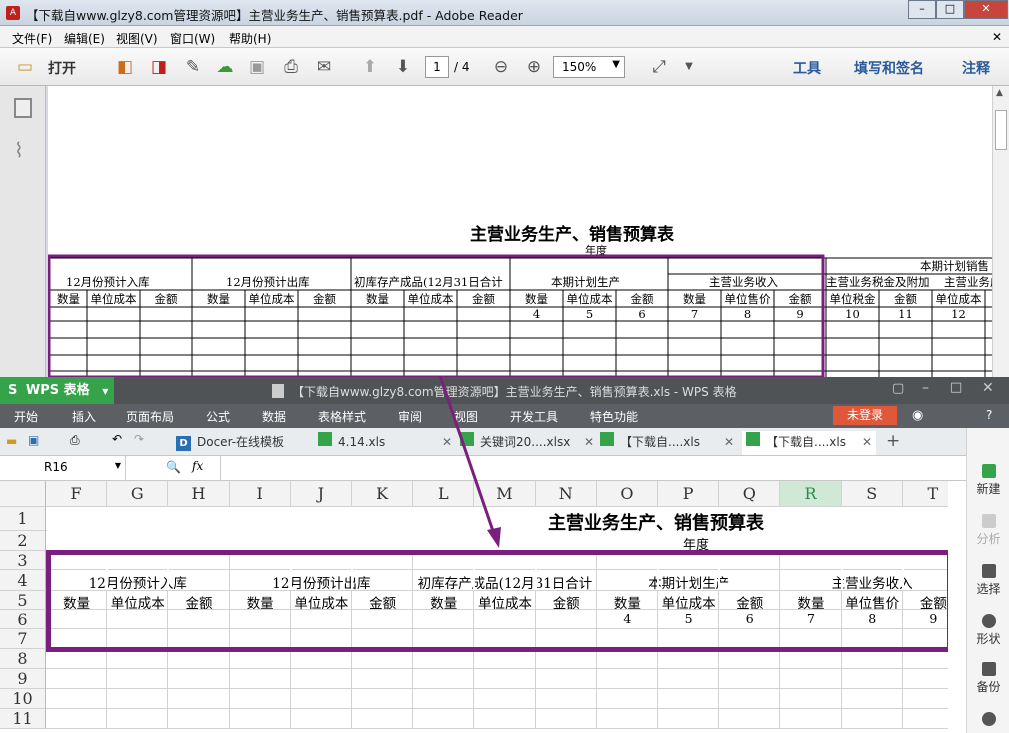  I want to click on annotation-arrow, so click(469, 461).